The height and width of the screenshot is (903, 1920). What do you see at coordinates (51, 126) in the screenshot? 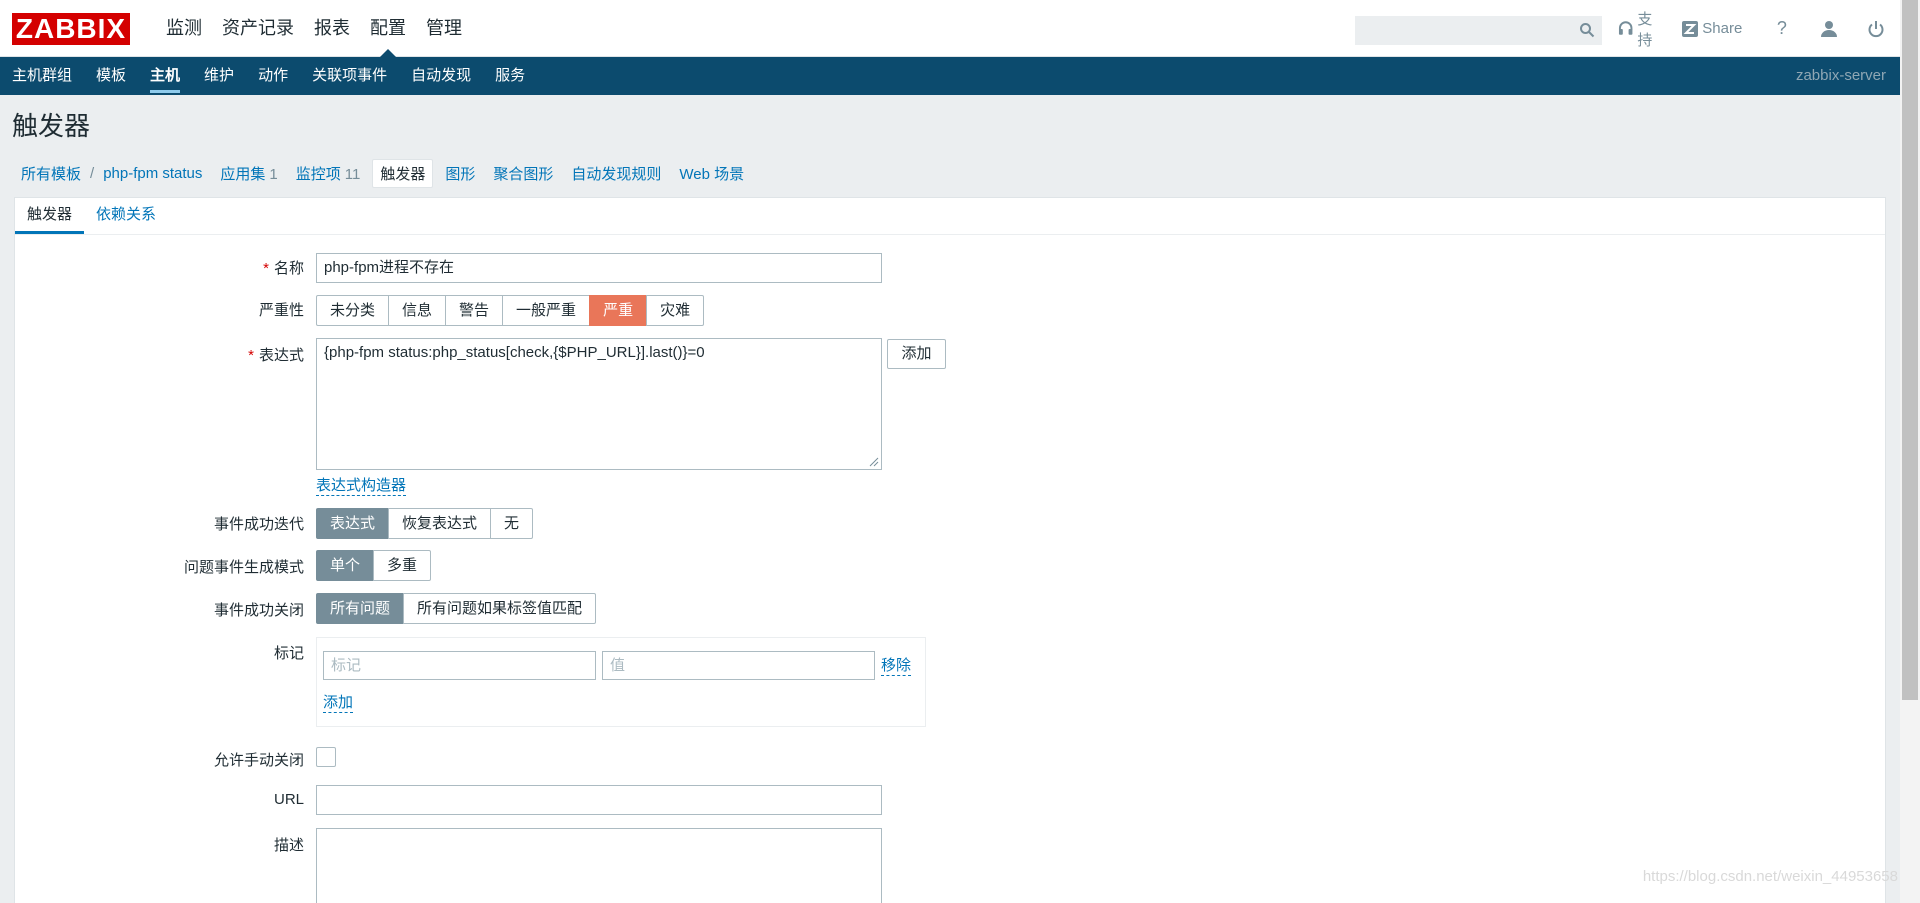
I see `page-title: 触发器` at bounding box center [51, 126].